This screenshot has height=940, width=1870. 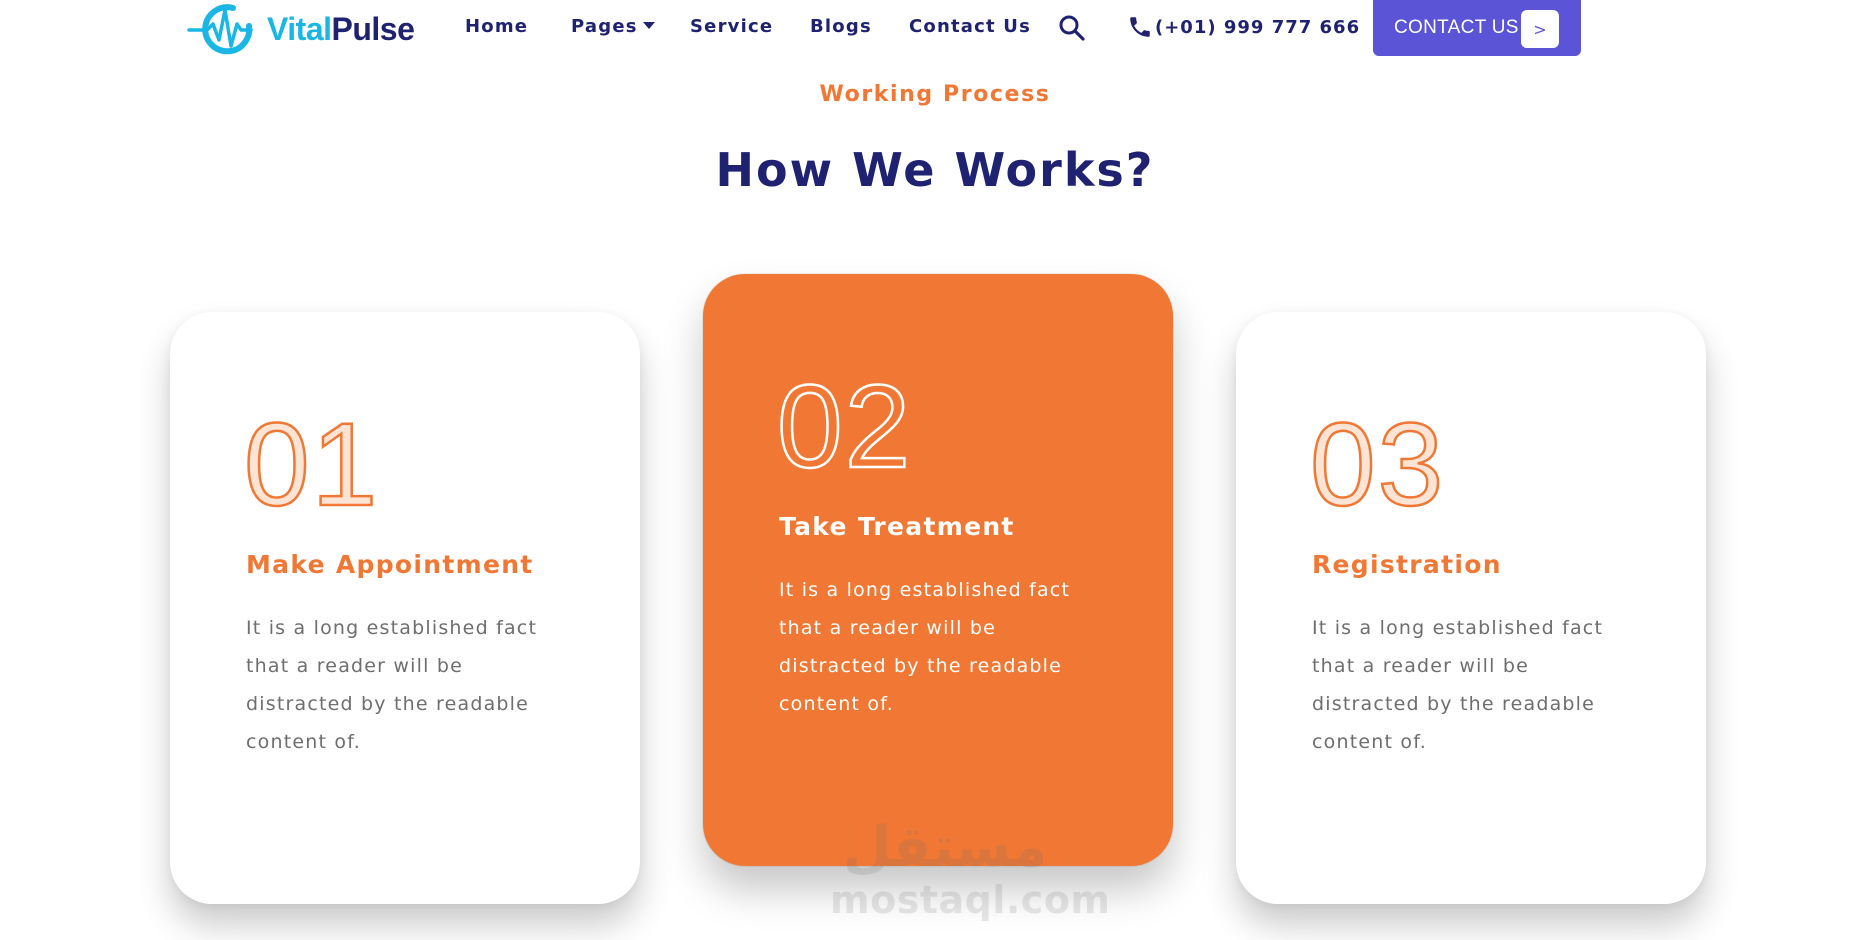 I want to click on step-number: 01, so click(x=311, y=465).